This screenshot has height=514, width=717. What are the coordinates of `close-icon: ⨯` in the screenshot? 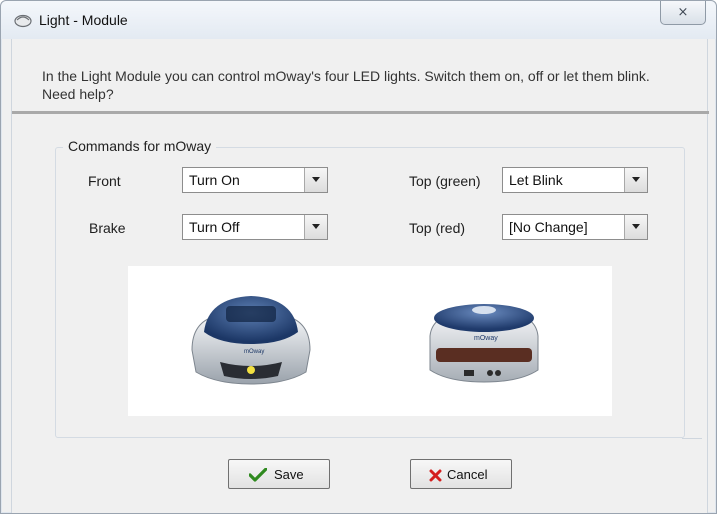 It's located at (683, 11).